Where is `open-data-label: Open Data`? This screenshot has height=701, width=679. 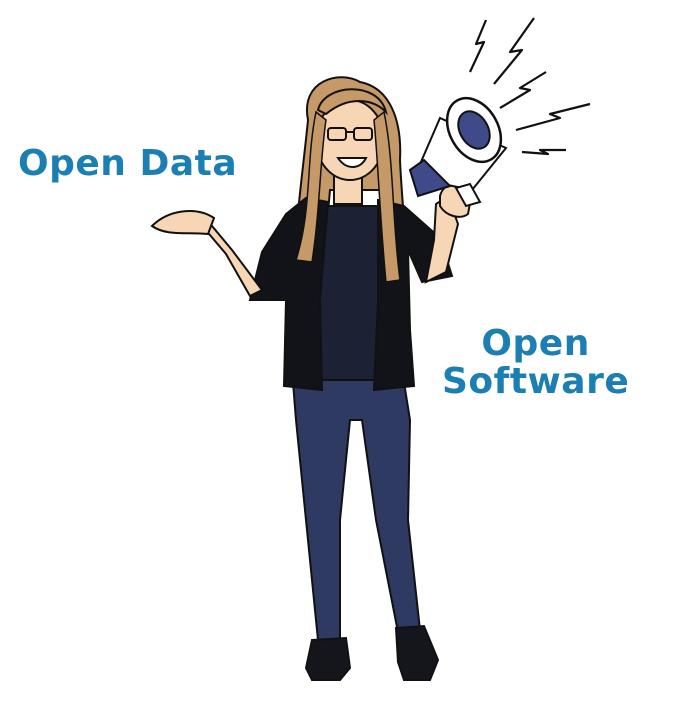 open-data-label: Open Data is located at coordinates (128, 163).